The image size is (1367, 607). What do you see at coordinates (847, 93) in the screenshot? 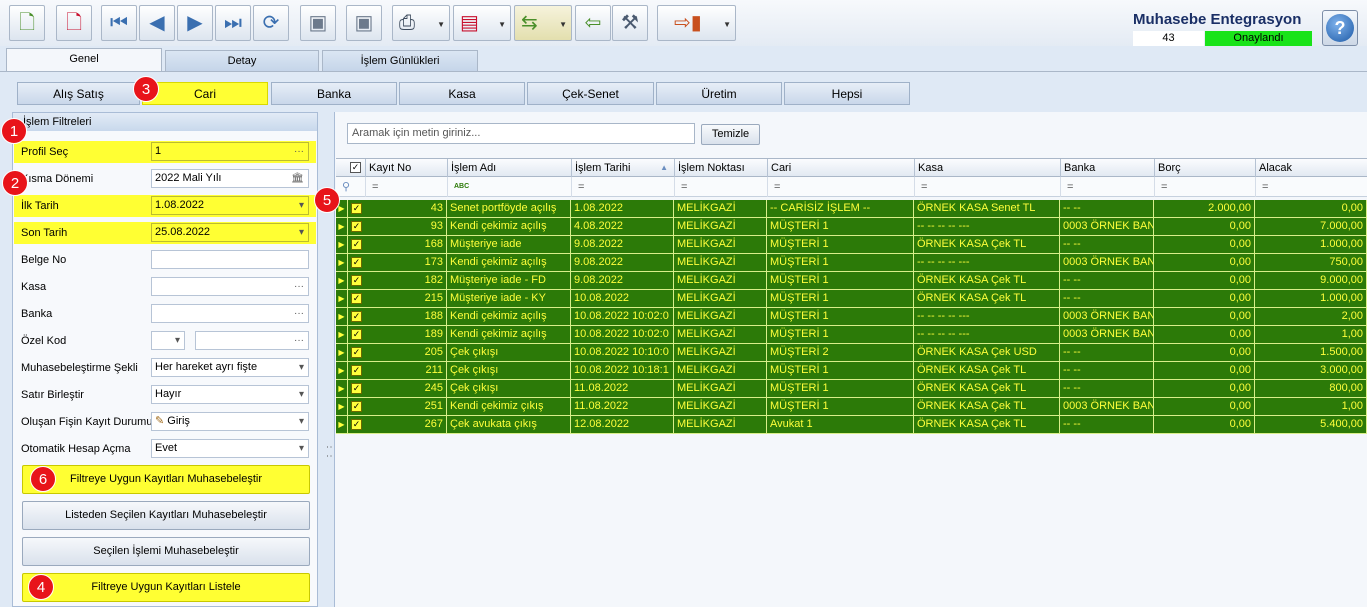
I see `subtab-hepsi: Hepsi` at bounding box center [847, 93].